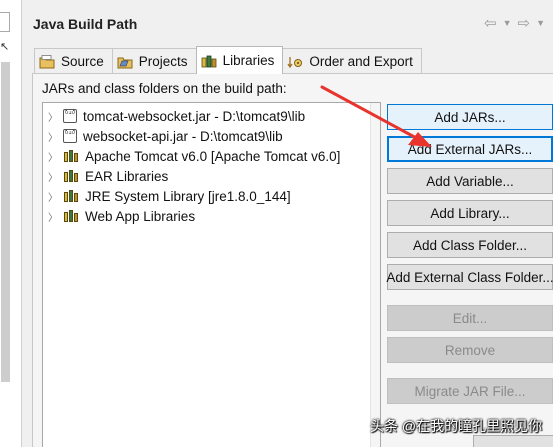 The height and width of the screenshot is (447, 553). I want to click on tab-libraries: Libraries, so click(239, 60).